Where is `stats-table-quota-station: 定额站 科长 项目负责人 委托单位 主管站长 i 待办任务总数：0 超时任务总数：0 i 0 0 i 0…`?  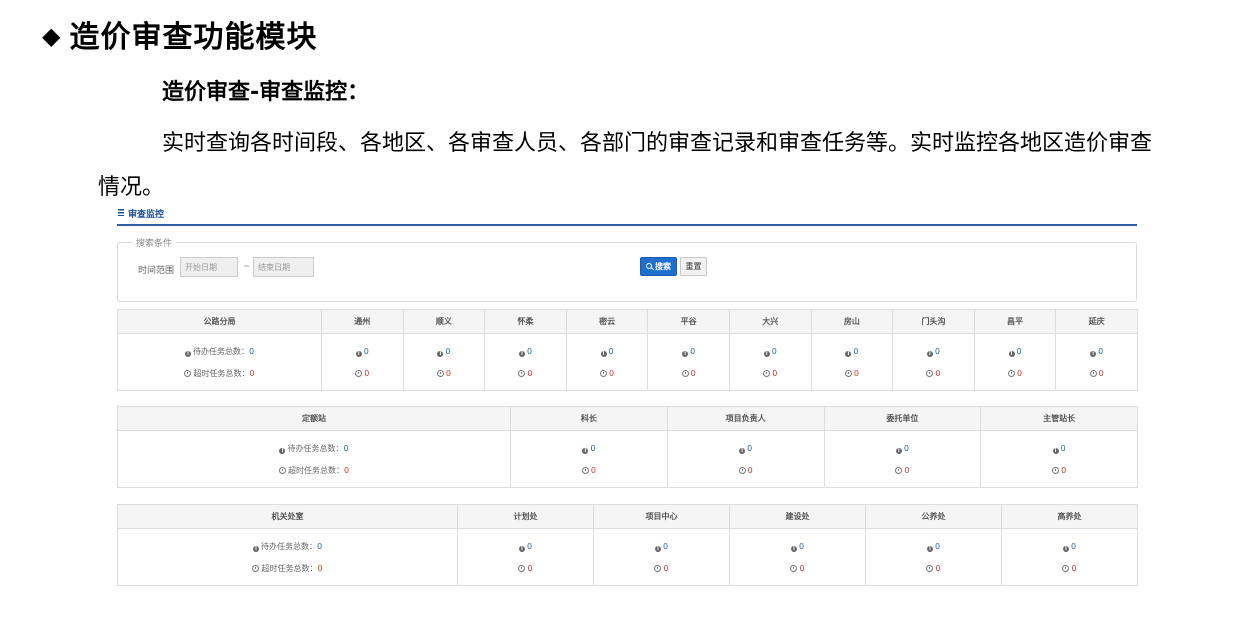 stats-table-quota-station: 定额站 科长 项目负责人 委托单位 主管站长 i 待办任务总数：0 超时任务总数：0 i 0 0 i 0… is located at coordinates (627, 447).